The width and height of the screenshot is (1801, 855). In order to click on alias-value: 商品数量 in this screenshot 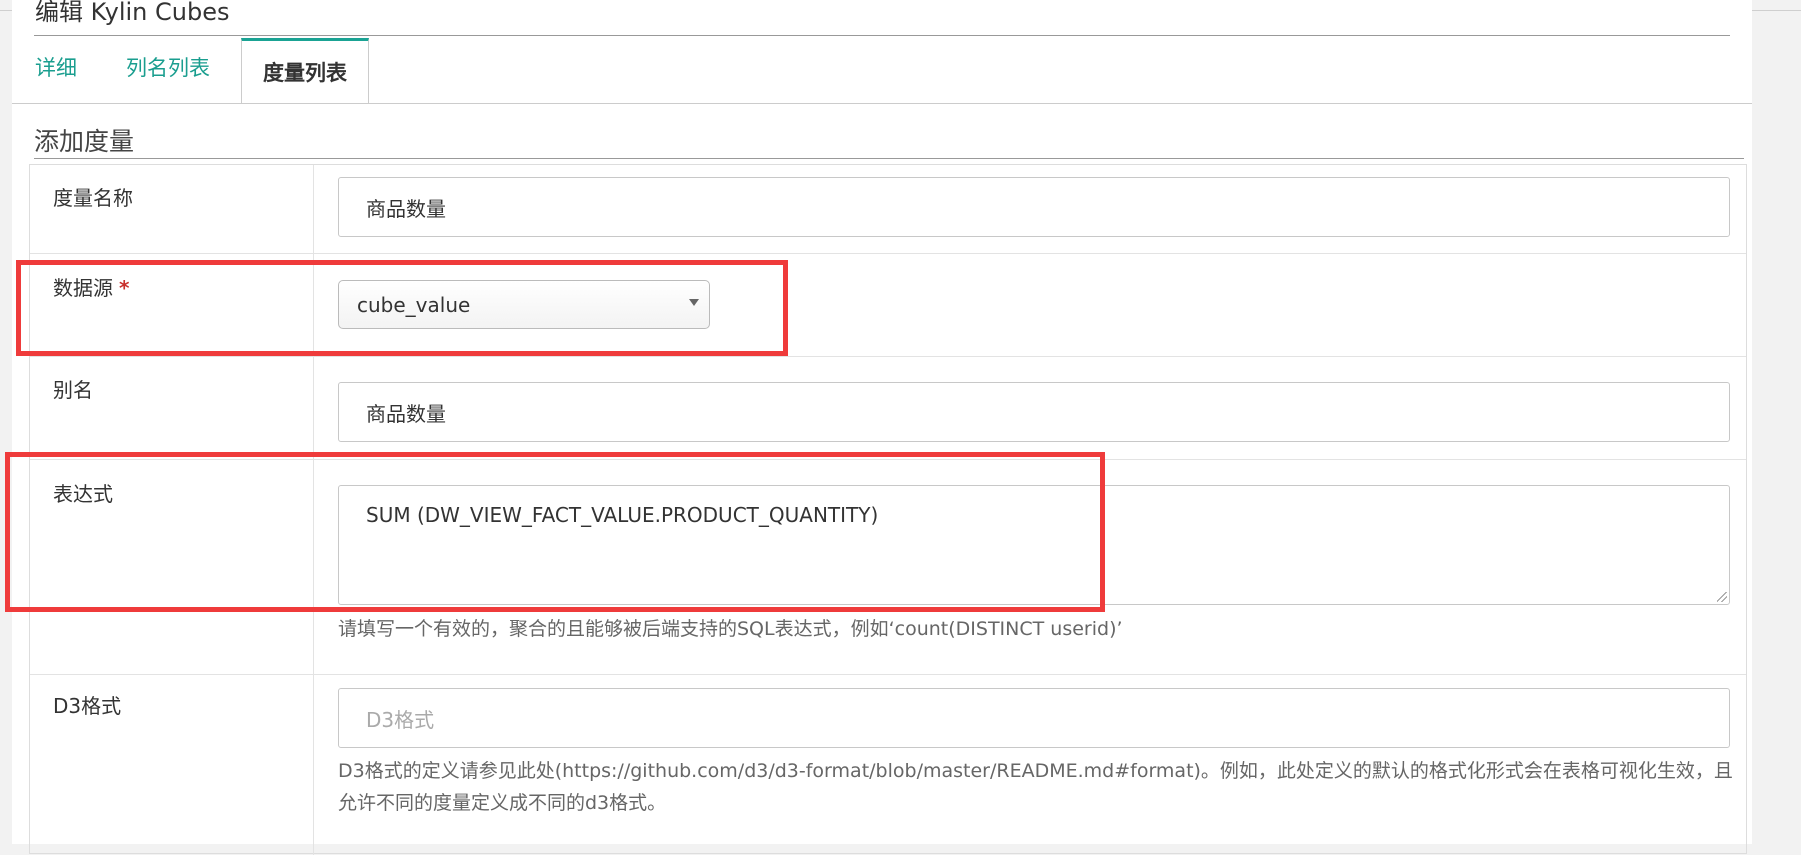, I will do `click(406, 413)`.